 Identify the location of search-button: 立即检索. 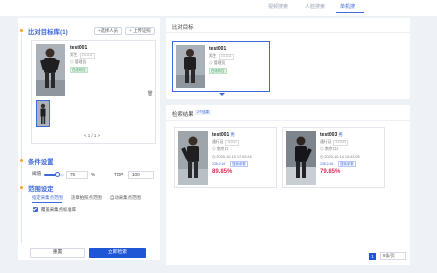
(117, 253).